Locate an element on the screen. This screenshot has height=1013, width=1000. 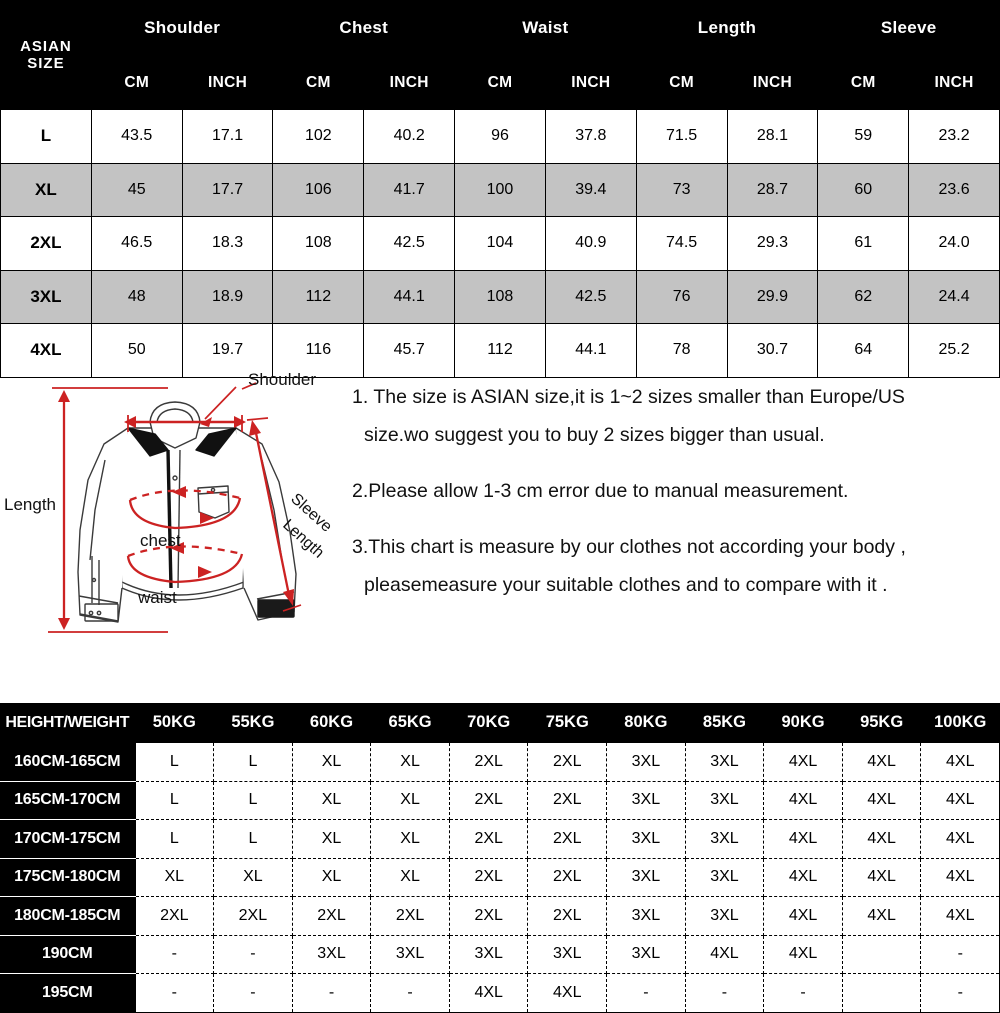
row-header-height: 190CM is located at coordinates (68, 954).